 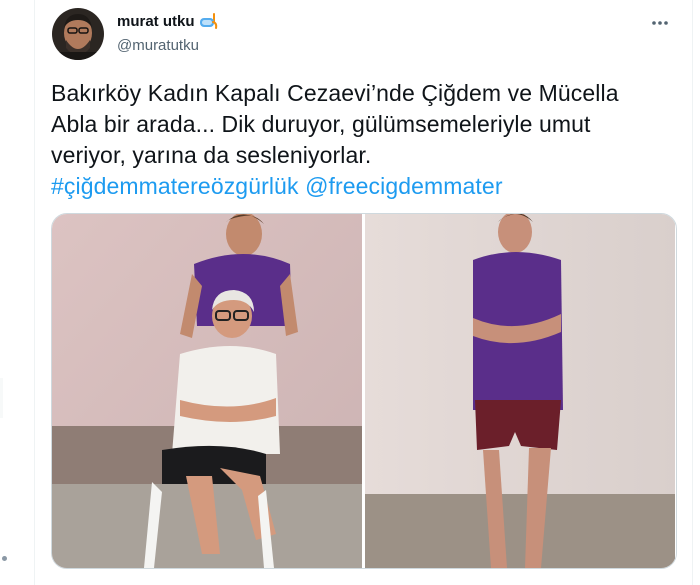 What do you see at coordinates (211, 155) in the screenshot?
I see `tweet-text-line: veriyor, yarına da sesleniyorlar.` at bounding box center [211, 155].